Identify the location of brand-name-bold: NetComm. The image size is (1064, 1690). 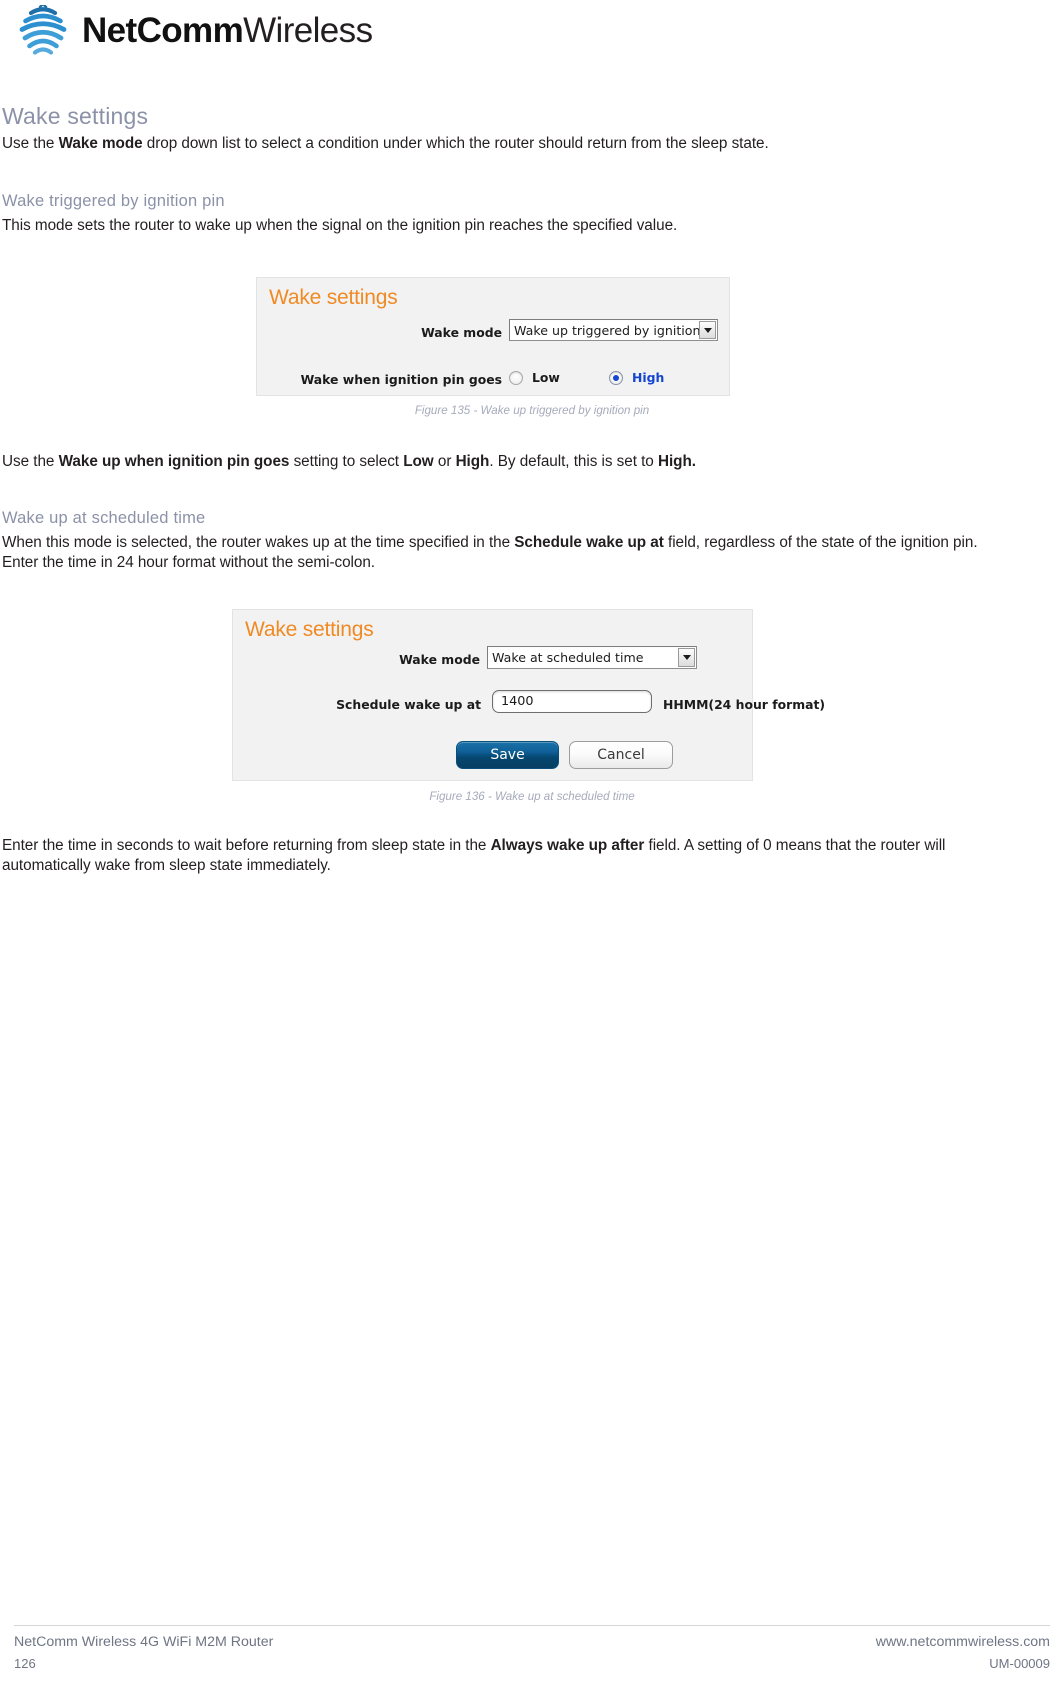
(163, 30).